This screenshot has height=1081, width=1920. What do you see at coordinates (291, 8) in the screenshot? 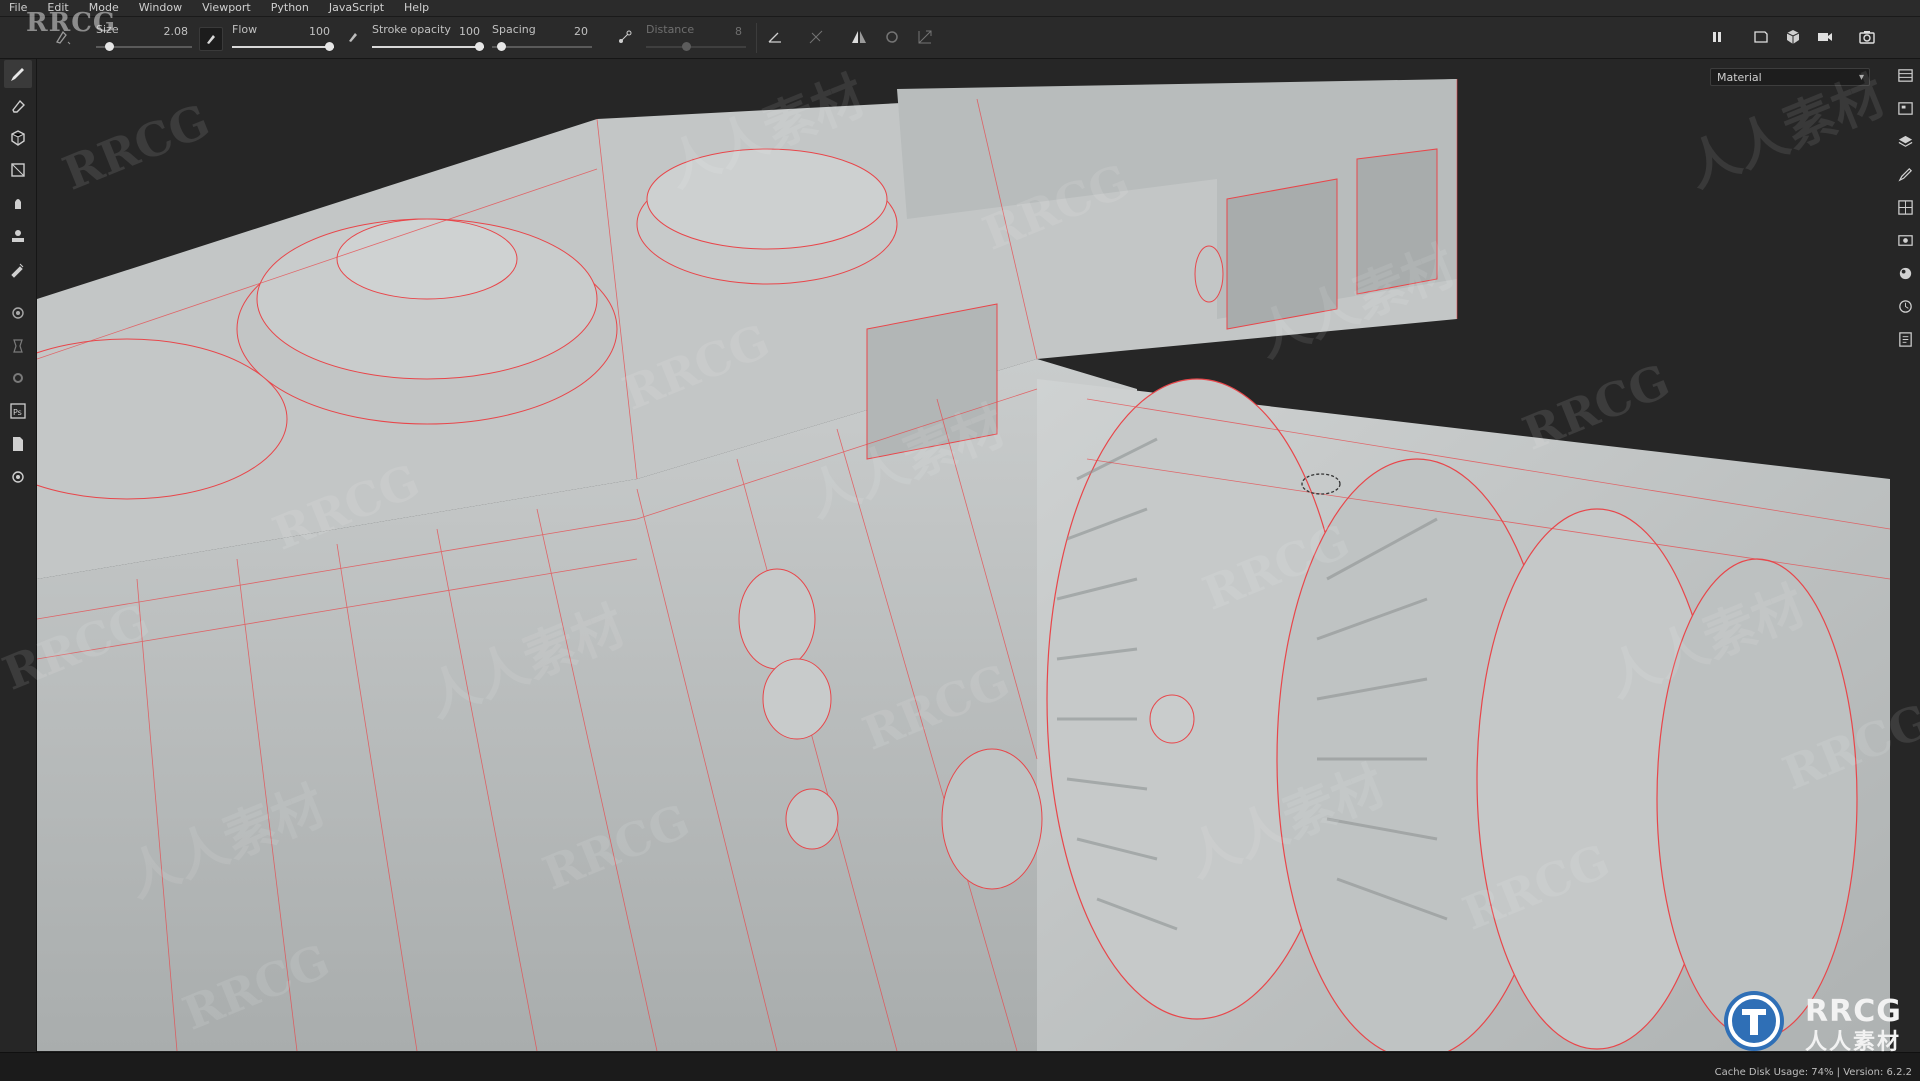
I see `menu-python: Python` at bounding box center [291, 8].